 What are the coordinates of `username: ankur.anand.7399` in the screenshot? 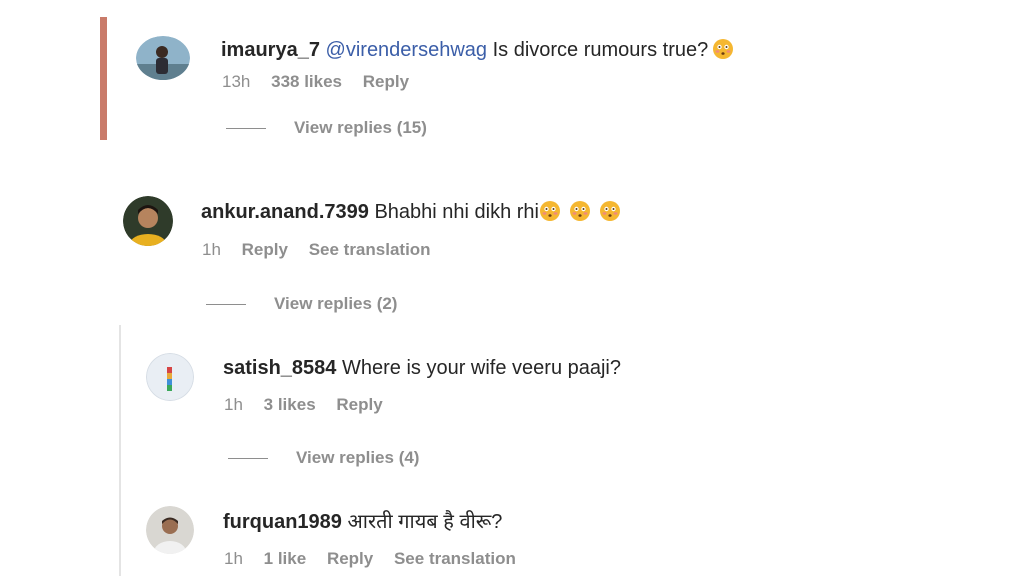 It's located at (285, 212).